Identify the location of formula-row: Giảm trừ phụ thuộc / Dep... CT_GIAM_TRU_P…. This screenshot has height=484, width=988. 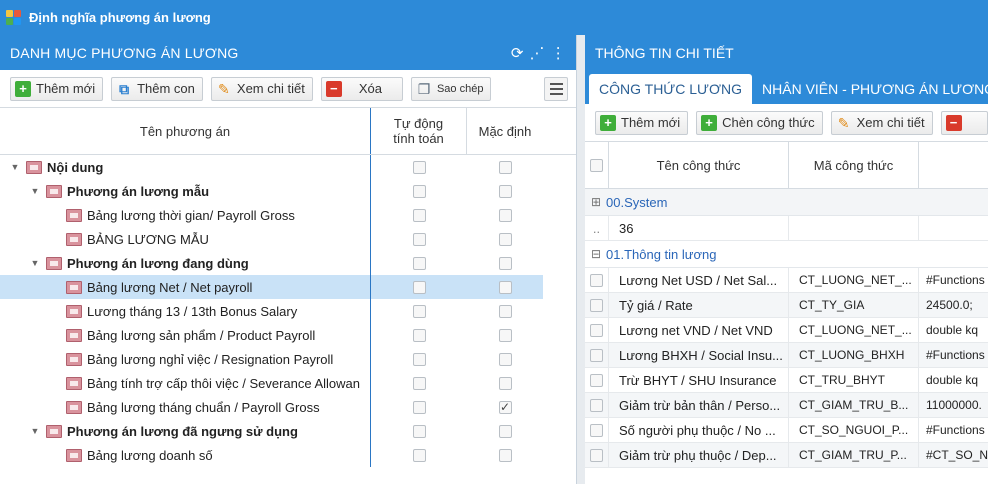
(786, 455).